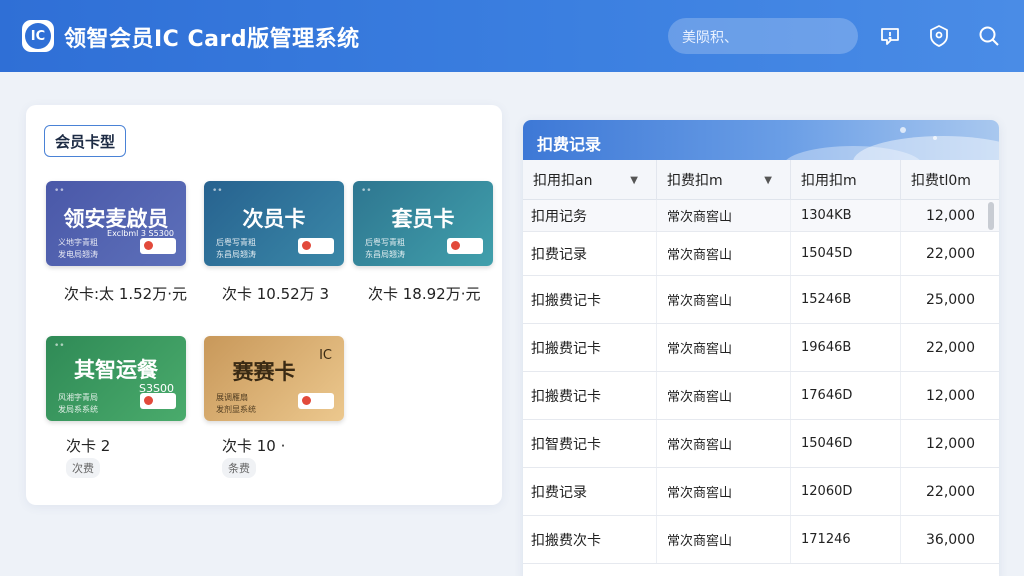 The width and height of the screenshot is (1024, 576). What do you see at coordinates (116, 370) in the screenshot?
I see `card-name: 其智运餐` at bounding box center [116, 370].